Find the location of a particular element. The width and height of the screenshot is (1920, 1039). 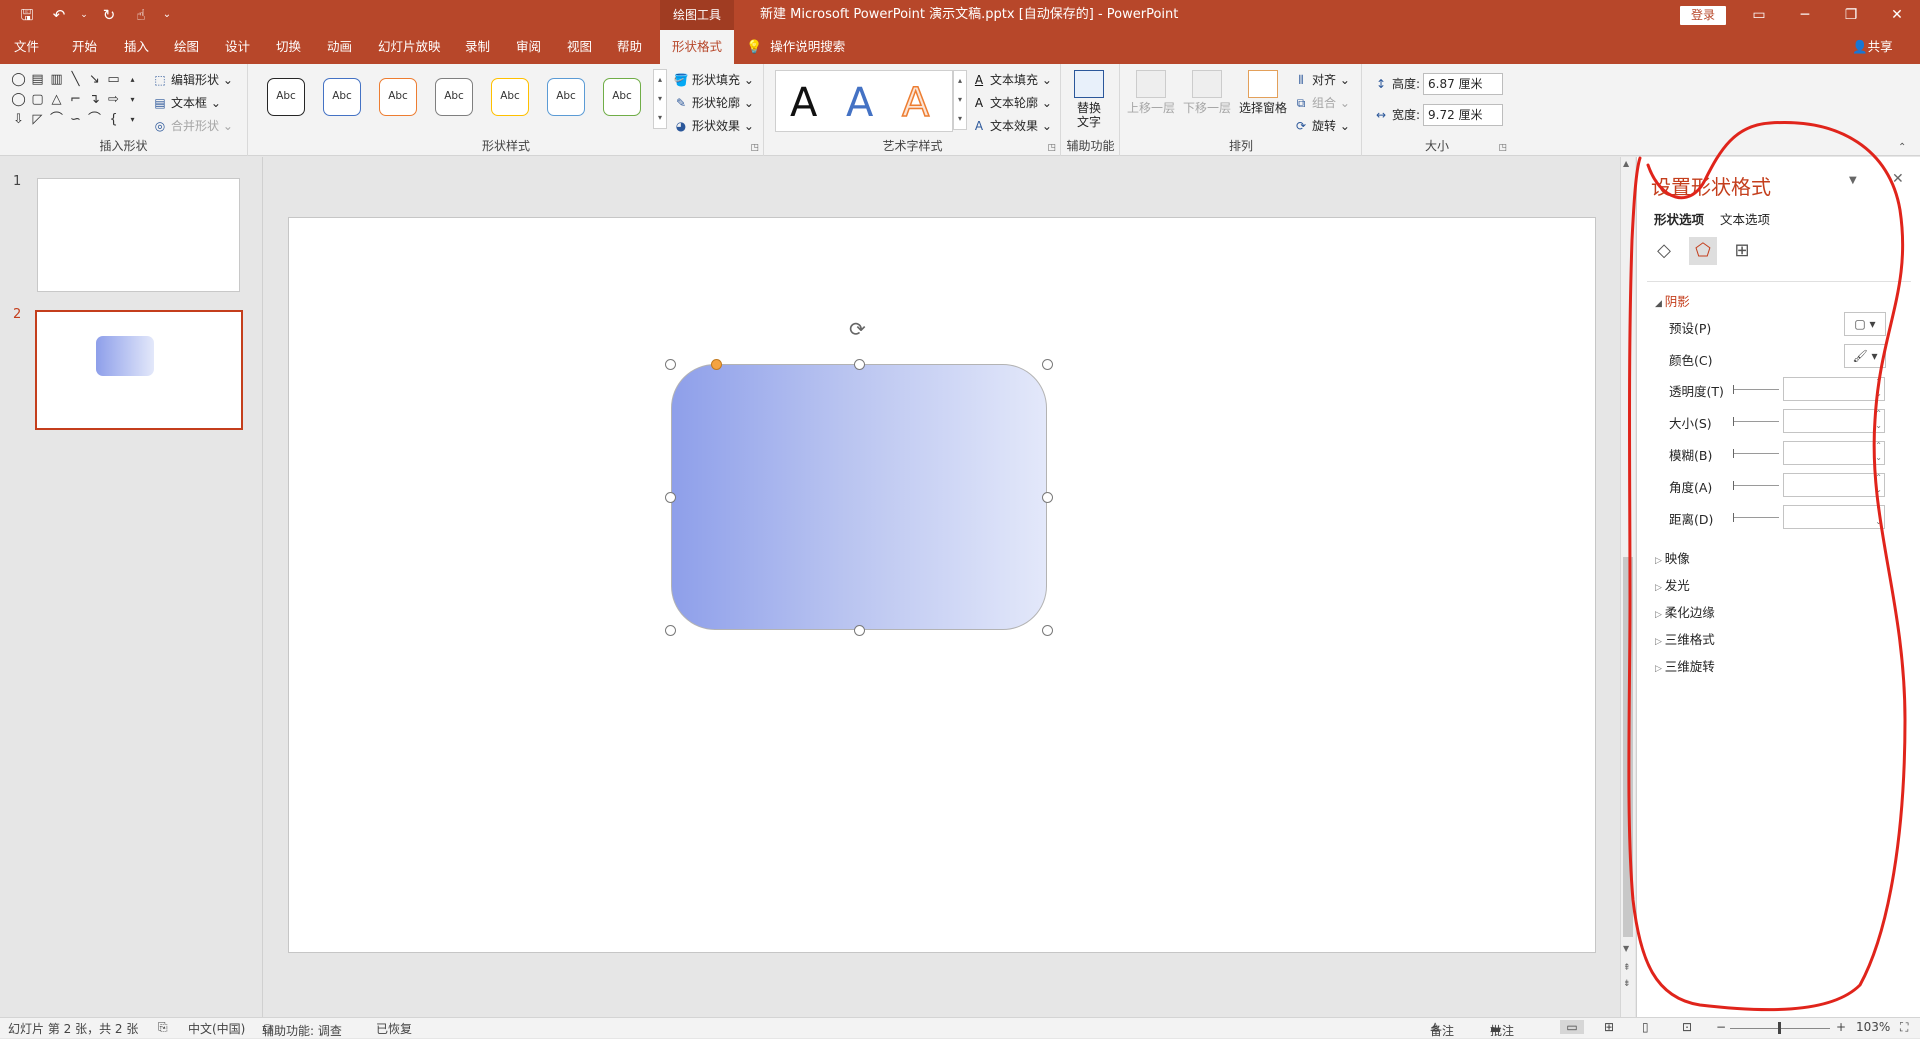

style-preset-4: Abc is located at coordinates (454, 97).